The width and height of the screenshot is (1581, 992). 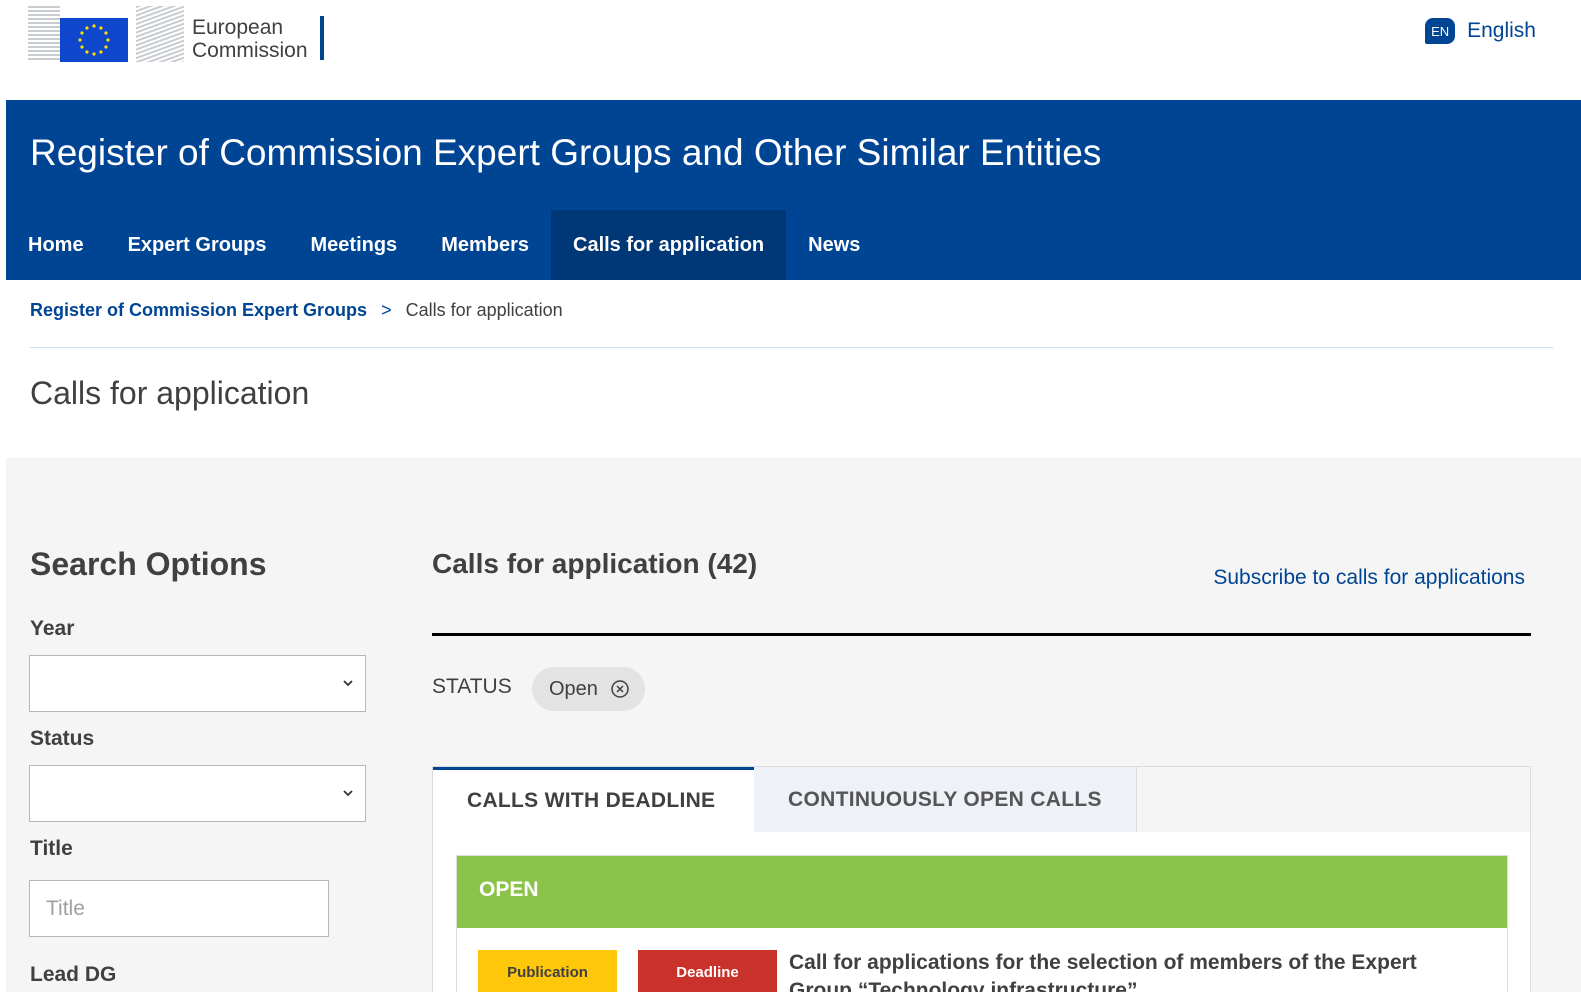 What do you see at coordinates (197, 683) in the screenshot?
I see `year-select` at bounding box center [197, 683].